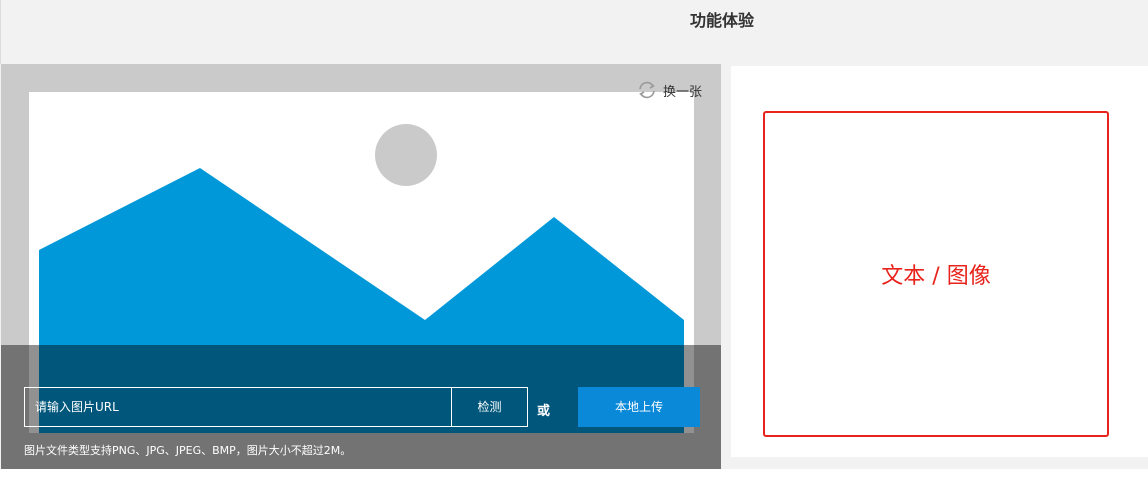 Image resolution: width=1148 pixels, height=491 pixels. Describe the element at coordinates (721, 20) in the screenshot. I see `page-title: 功能体验` at that location.